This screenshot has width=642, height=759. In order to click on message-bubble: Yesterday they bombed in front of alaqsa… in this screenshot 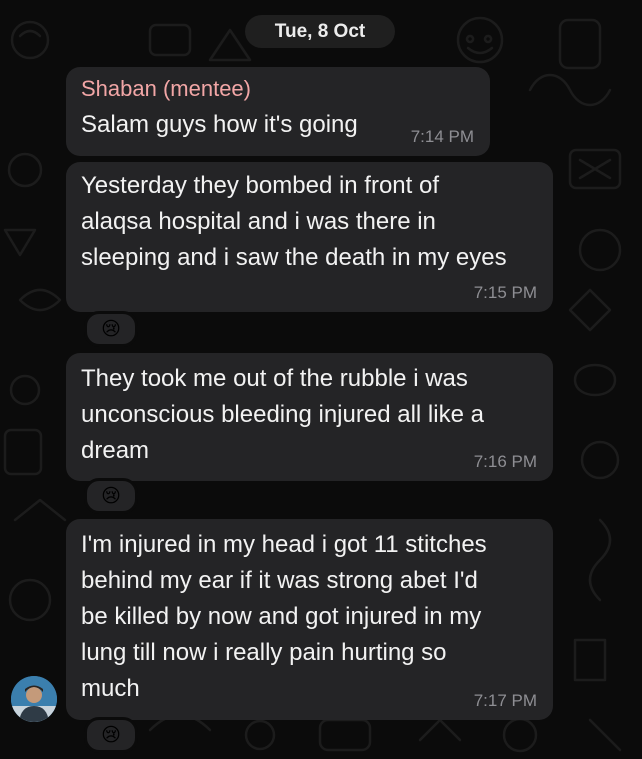, I will do `click(309, 237)`.